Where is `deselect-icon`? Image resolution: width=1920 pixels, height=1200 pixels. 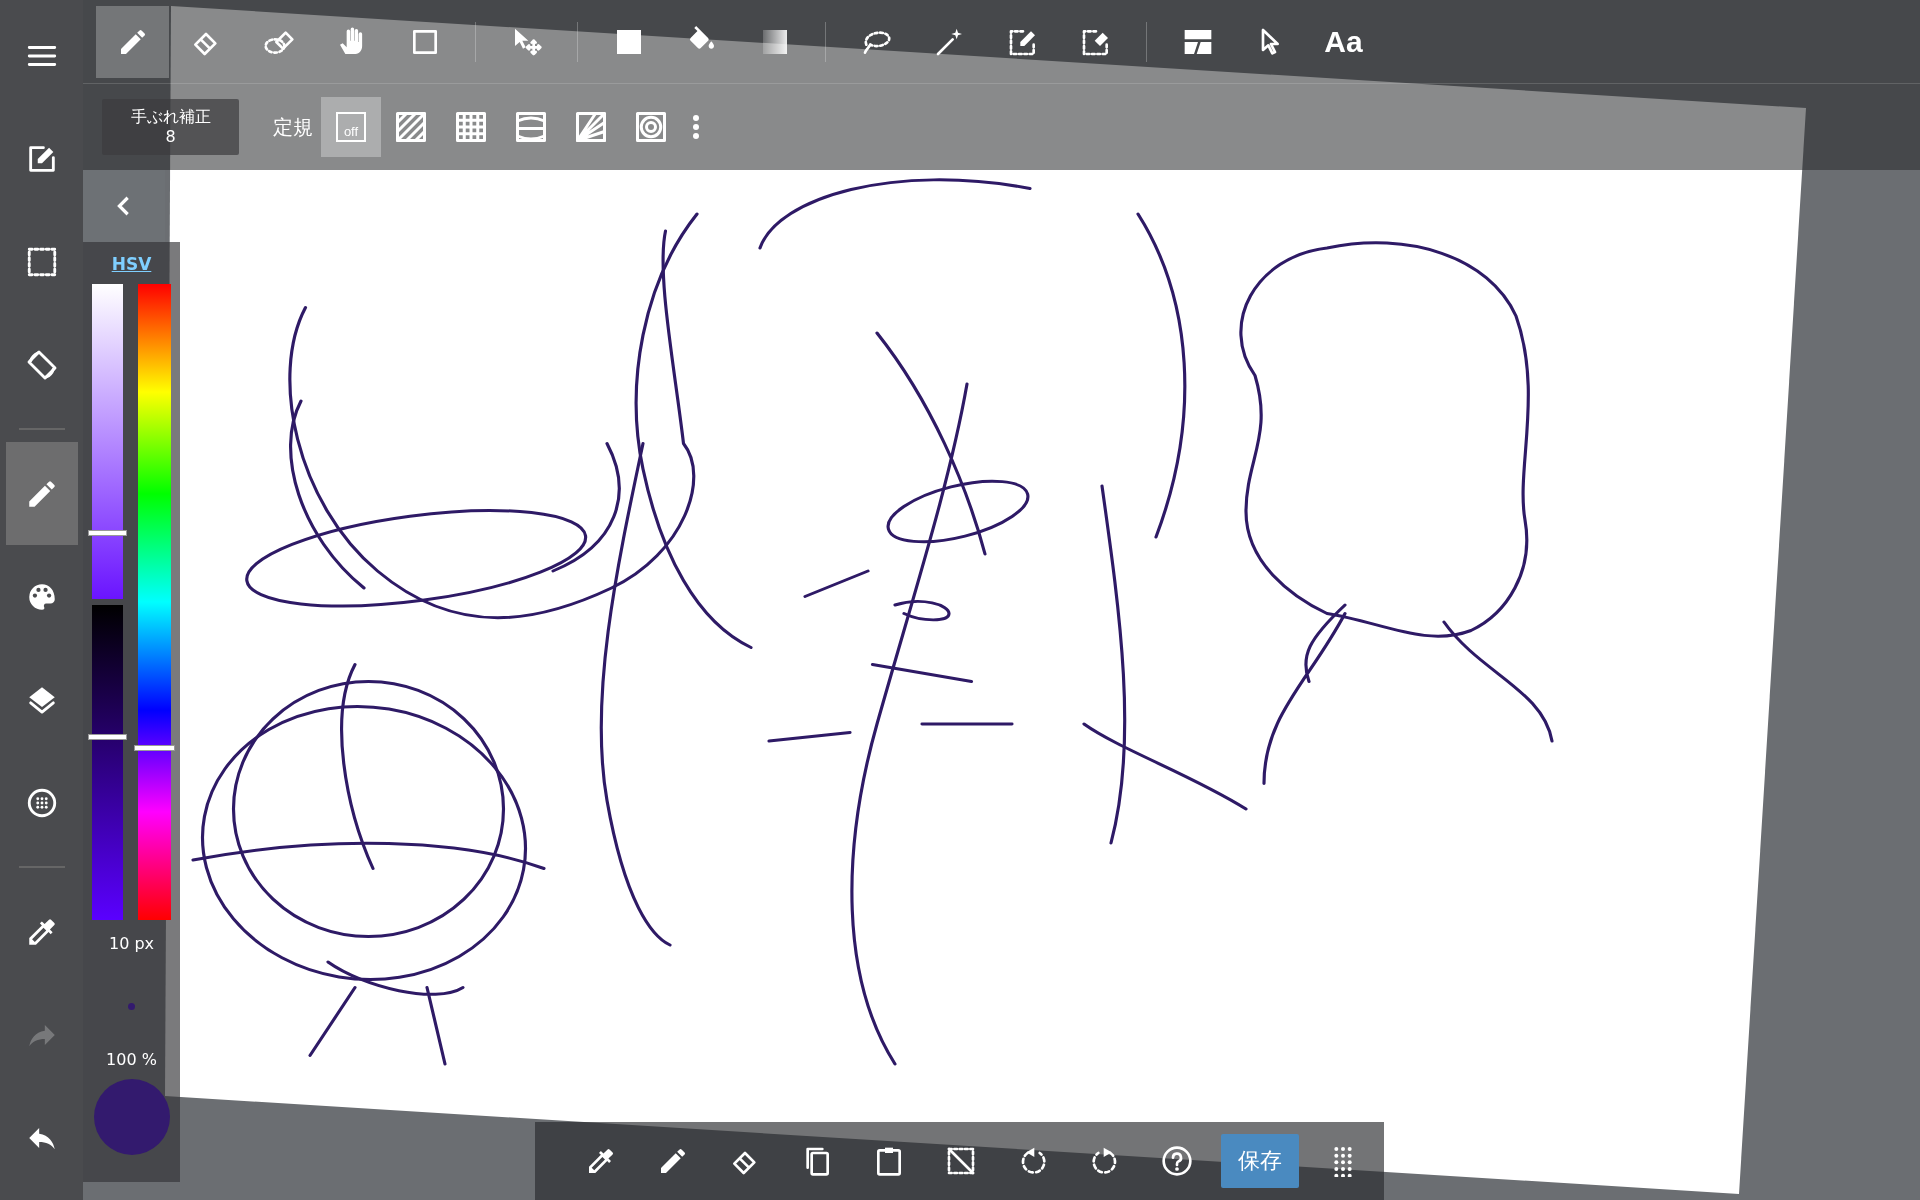
deselect-icon is located at coordinates (961, 1161).